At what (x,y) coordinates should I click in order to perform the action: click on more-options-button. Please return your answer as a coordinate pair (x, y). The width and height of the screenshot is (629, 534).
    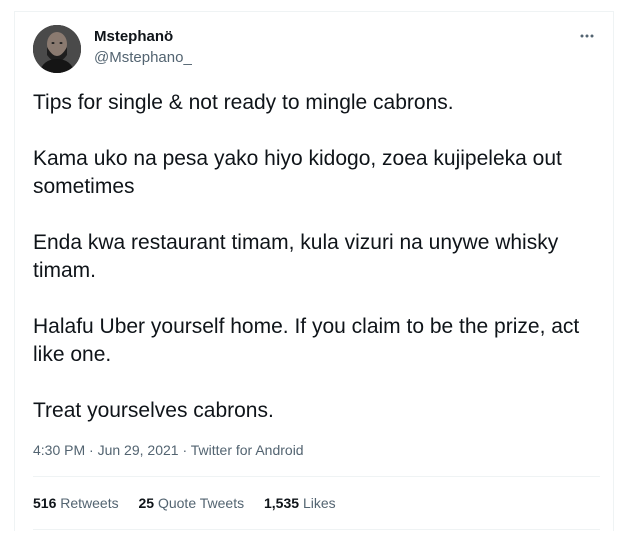
    Looking at the image, I should click on (587, 36).